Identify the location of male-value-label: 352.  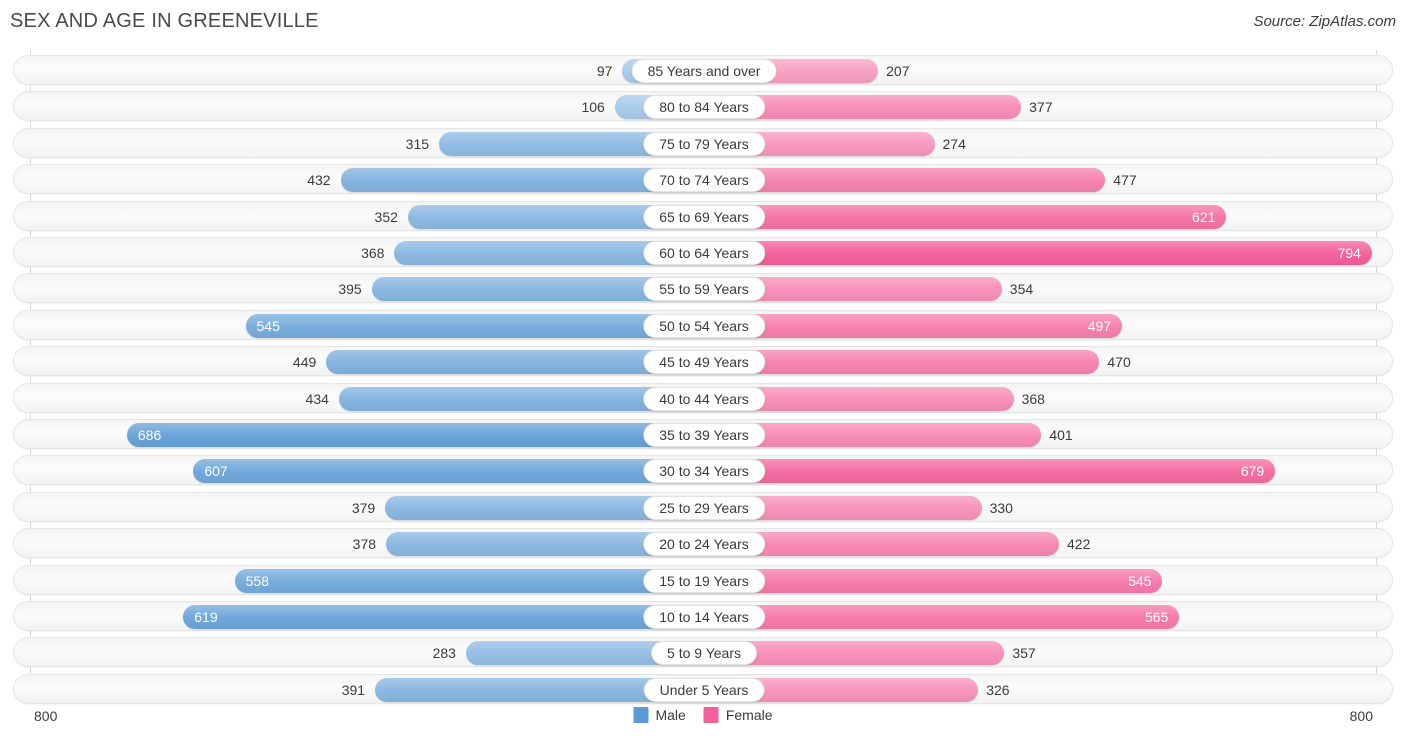
(386, 216).